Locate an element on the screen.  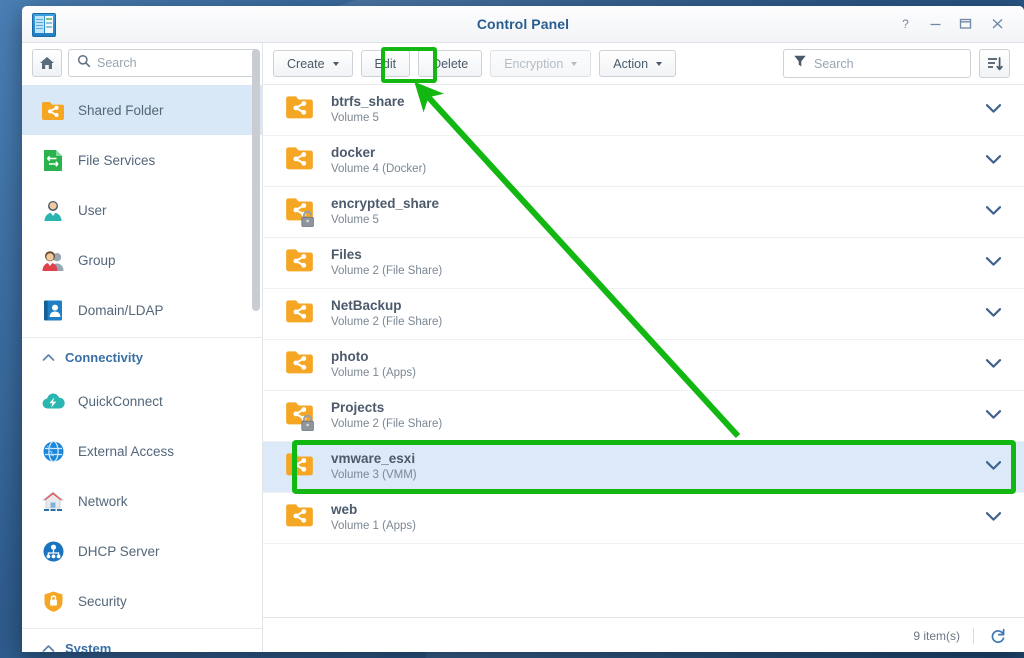
quickconnect-icon is located at coordinates (53, 401).